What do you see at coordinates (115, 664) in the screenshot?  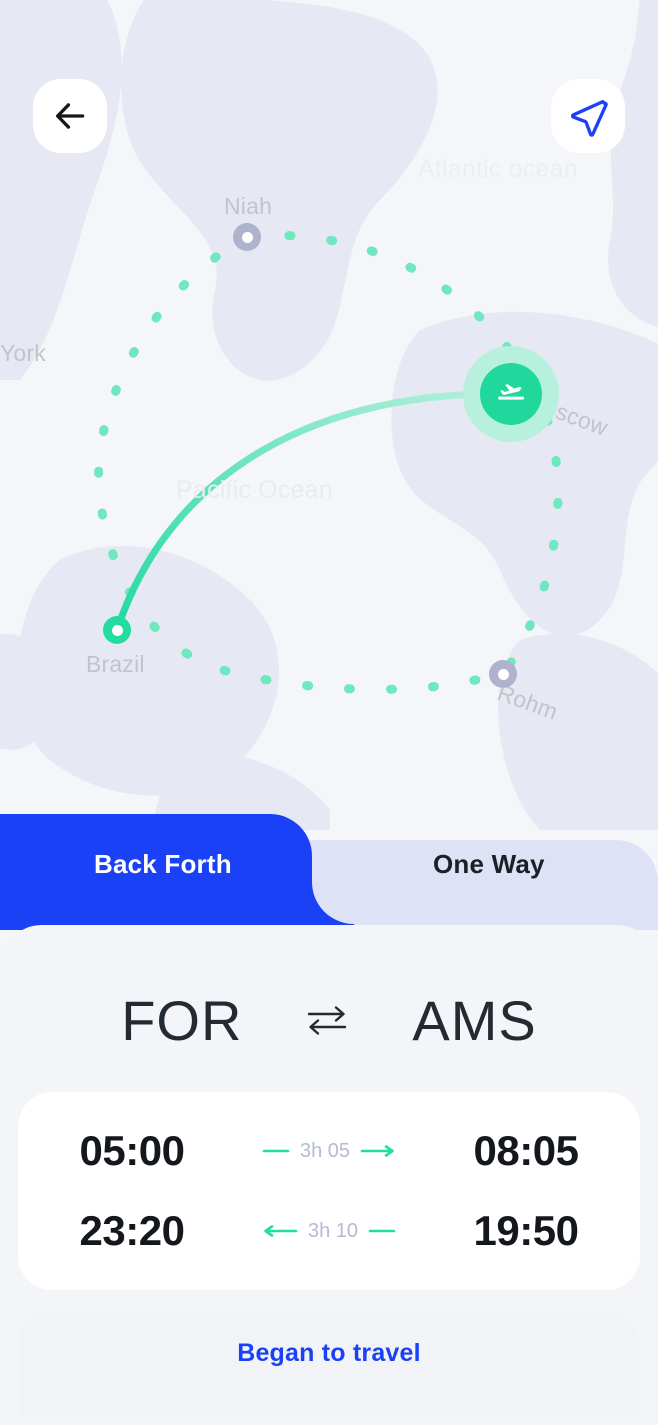 I see `city-label-brazil: Brazil` at bounding box center [115, 664].